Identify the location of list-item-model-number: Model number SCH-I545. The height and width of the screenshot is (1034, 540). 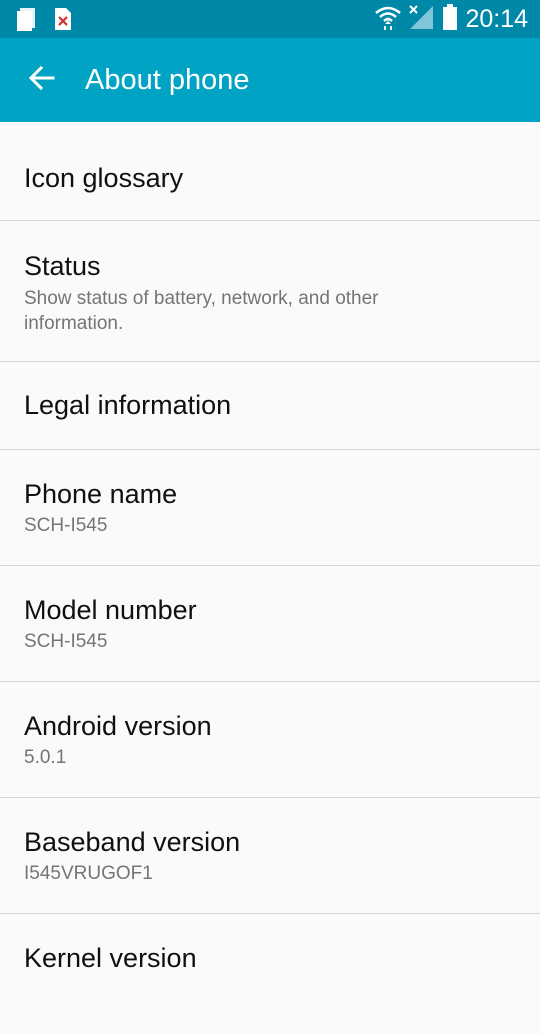
(270, 624).